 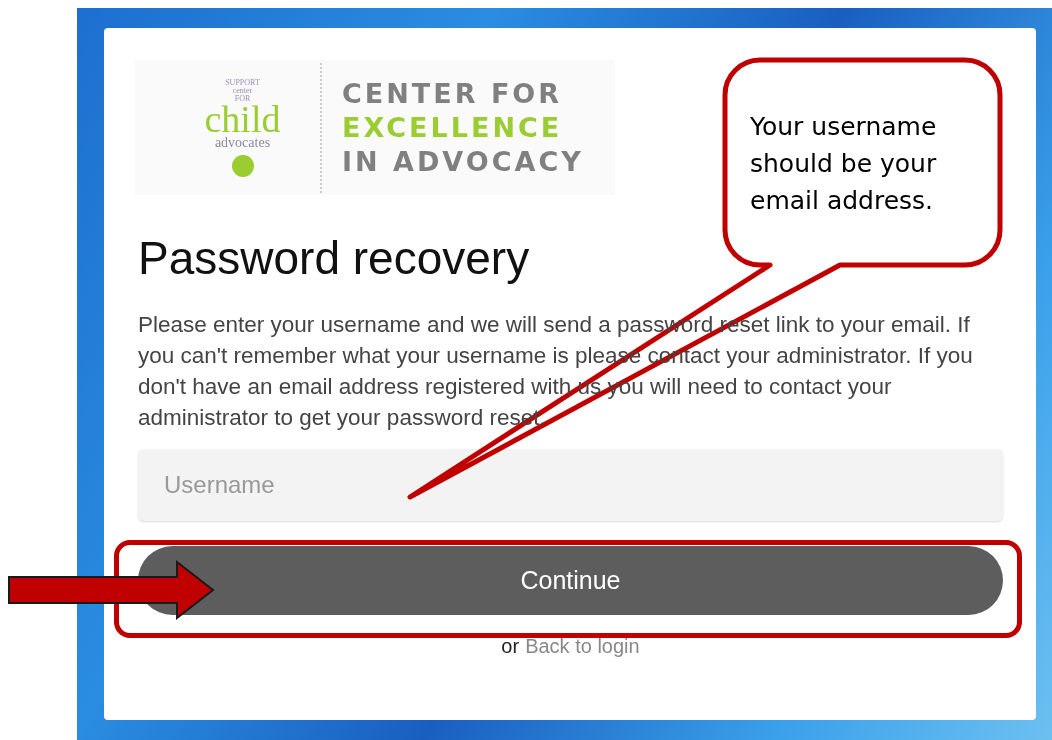 I want to click on callout-text: Your username should be your email address., so click(x=844, y=164).